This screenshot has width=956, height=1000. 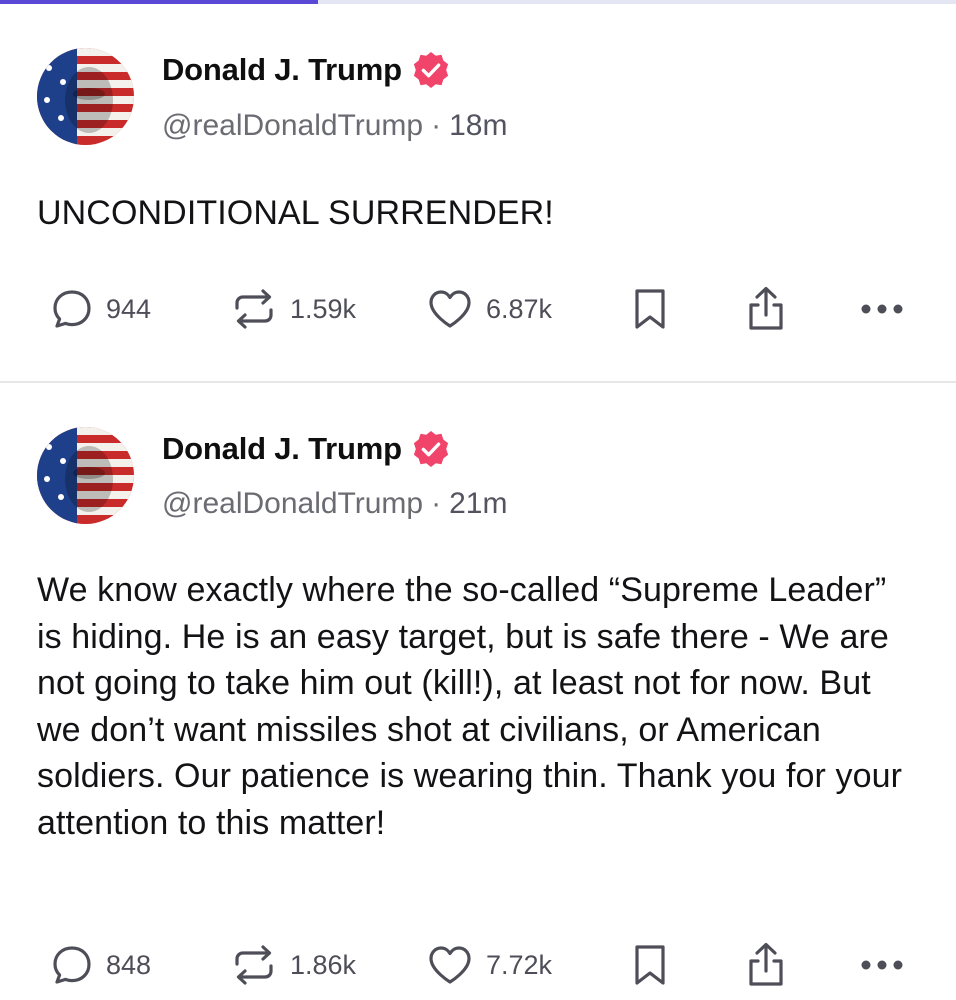 I want to click on reply-count: 848, so click(x=129, y=964).